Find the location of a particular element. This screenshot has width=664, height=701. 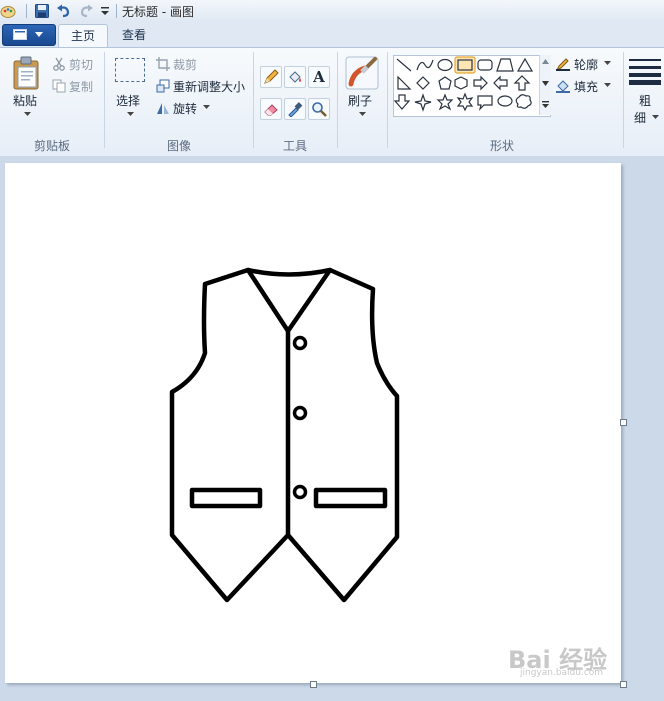

customize-qat-icon is located at coordinates (106, 11).